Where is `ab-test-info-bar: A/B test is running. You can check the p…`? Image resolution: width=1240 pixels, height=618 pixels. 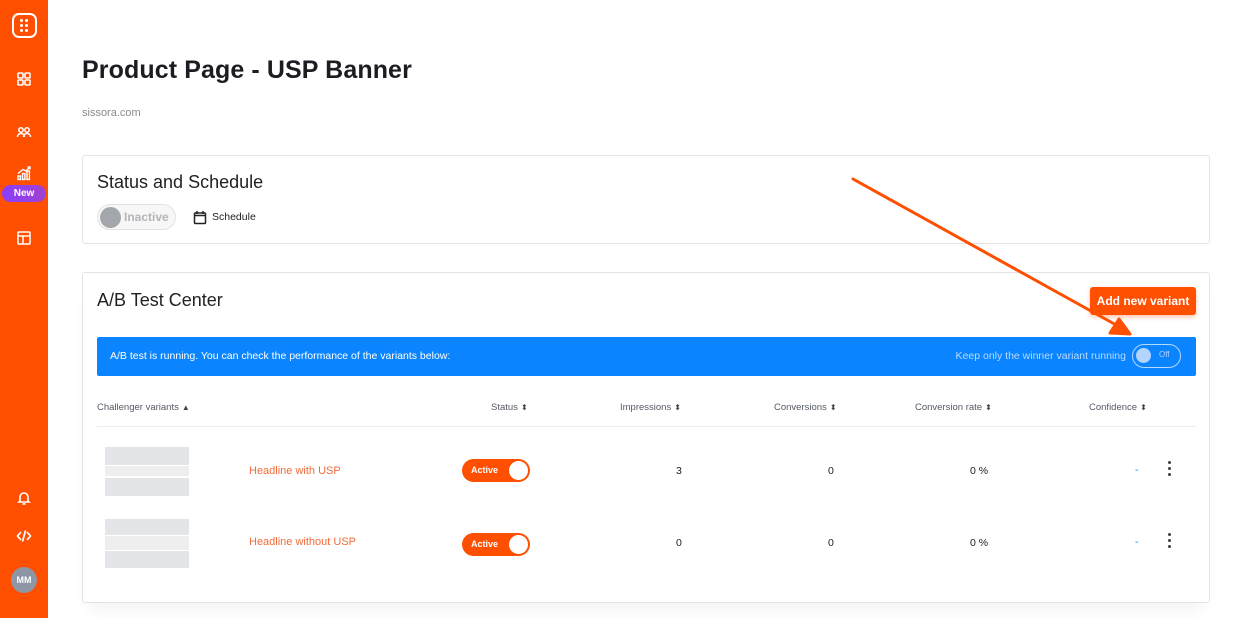
ab-test-info-bar: A/B test is running. You can check the p… is located at coordinates (646, 356).